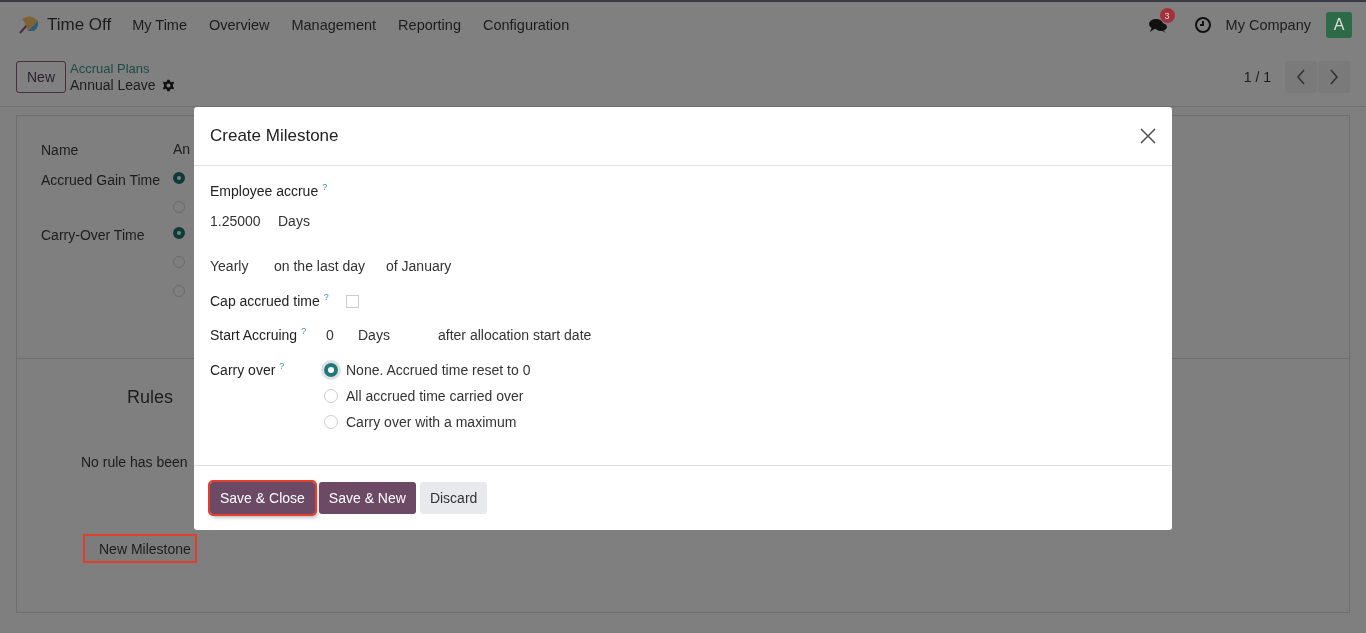 This screenshot has width=1366, height=633. I want to click on amount-value: 1.25000, so click(244, 221).